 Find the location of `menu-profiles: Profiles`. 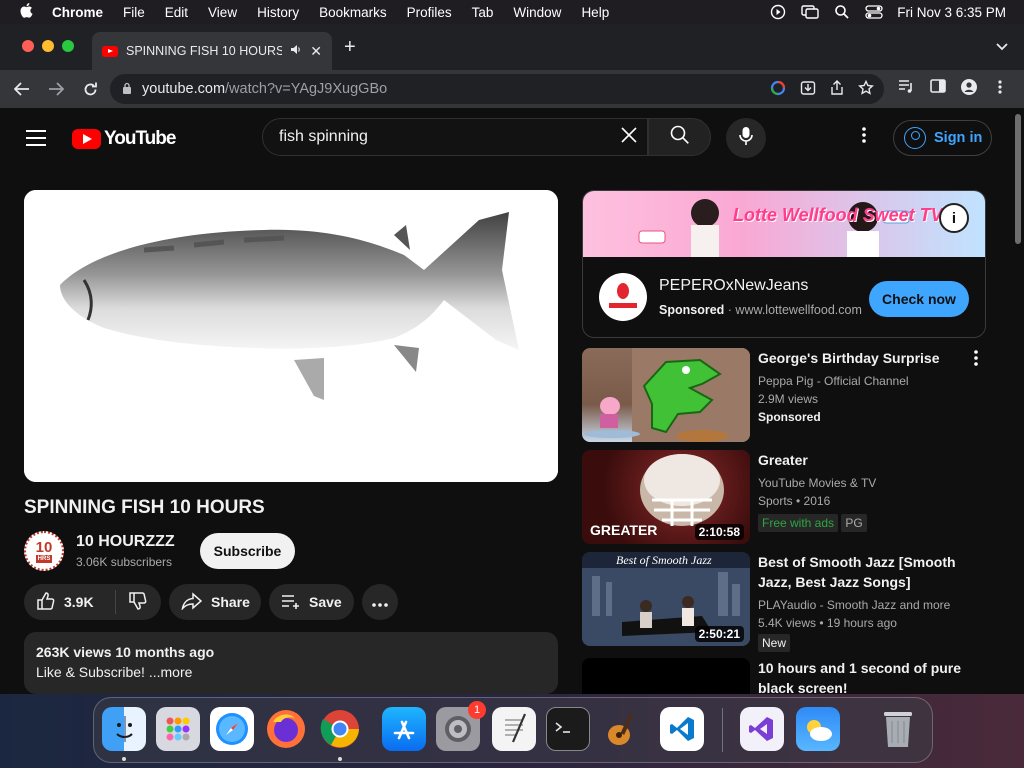

menu-profiles: Profiles is located at coordinates (429, 12).